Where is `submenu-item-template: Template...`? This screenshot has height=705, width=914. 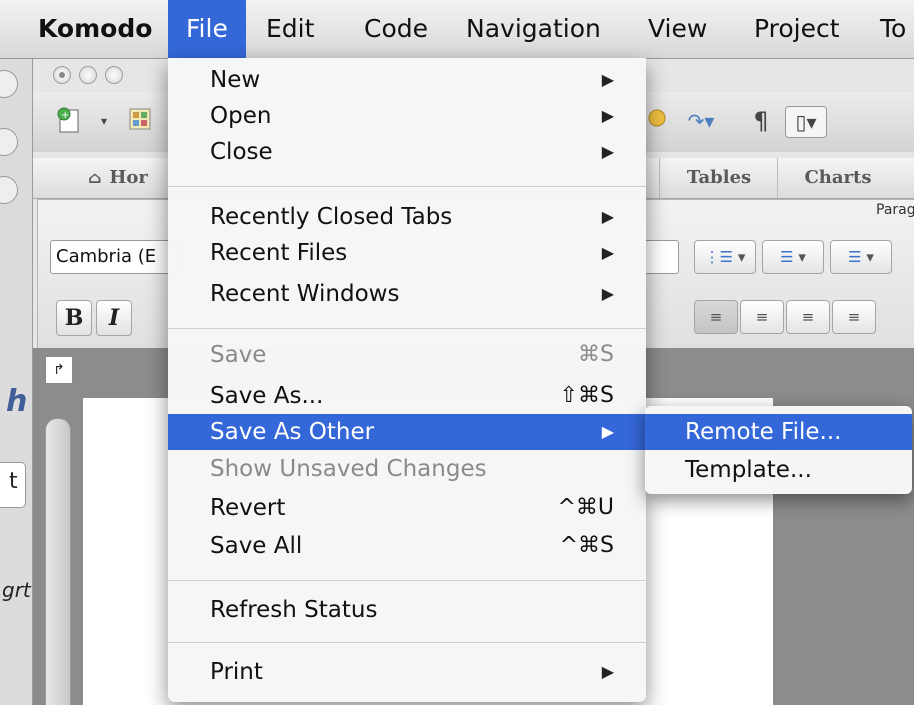 submenu-item-template: Template... is located at coordinates (778, 470).